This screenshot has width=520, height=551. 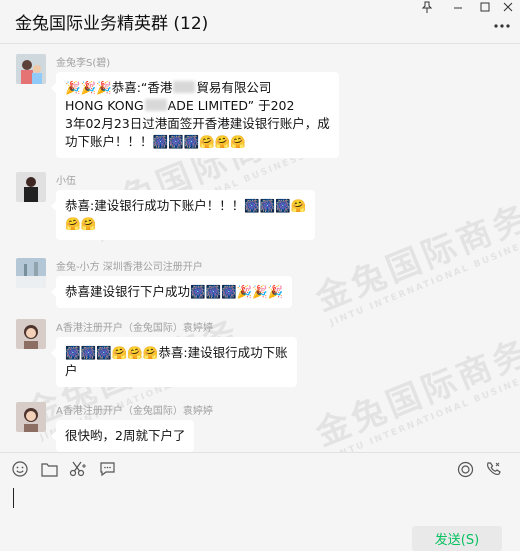 I want to click on message-line: 🤗🤗, so click(x=81, y=223).